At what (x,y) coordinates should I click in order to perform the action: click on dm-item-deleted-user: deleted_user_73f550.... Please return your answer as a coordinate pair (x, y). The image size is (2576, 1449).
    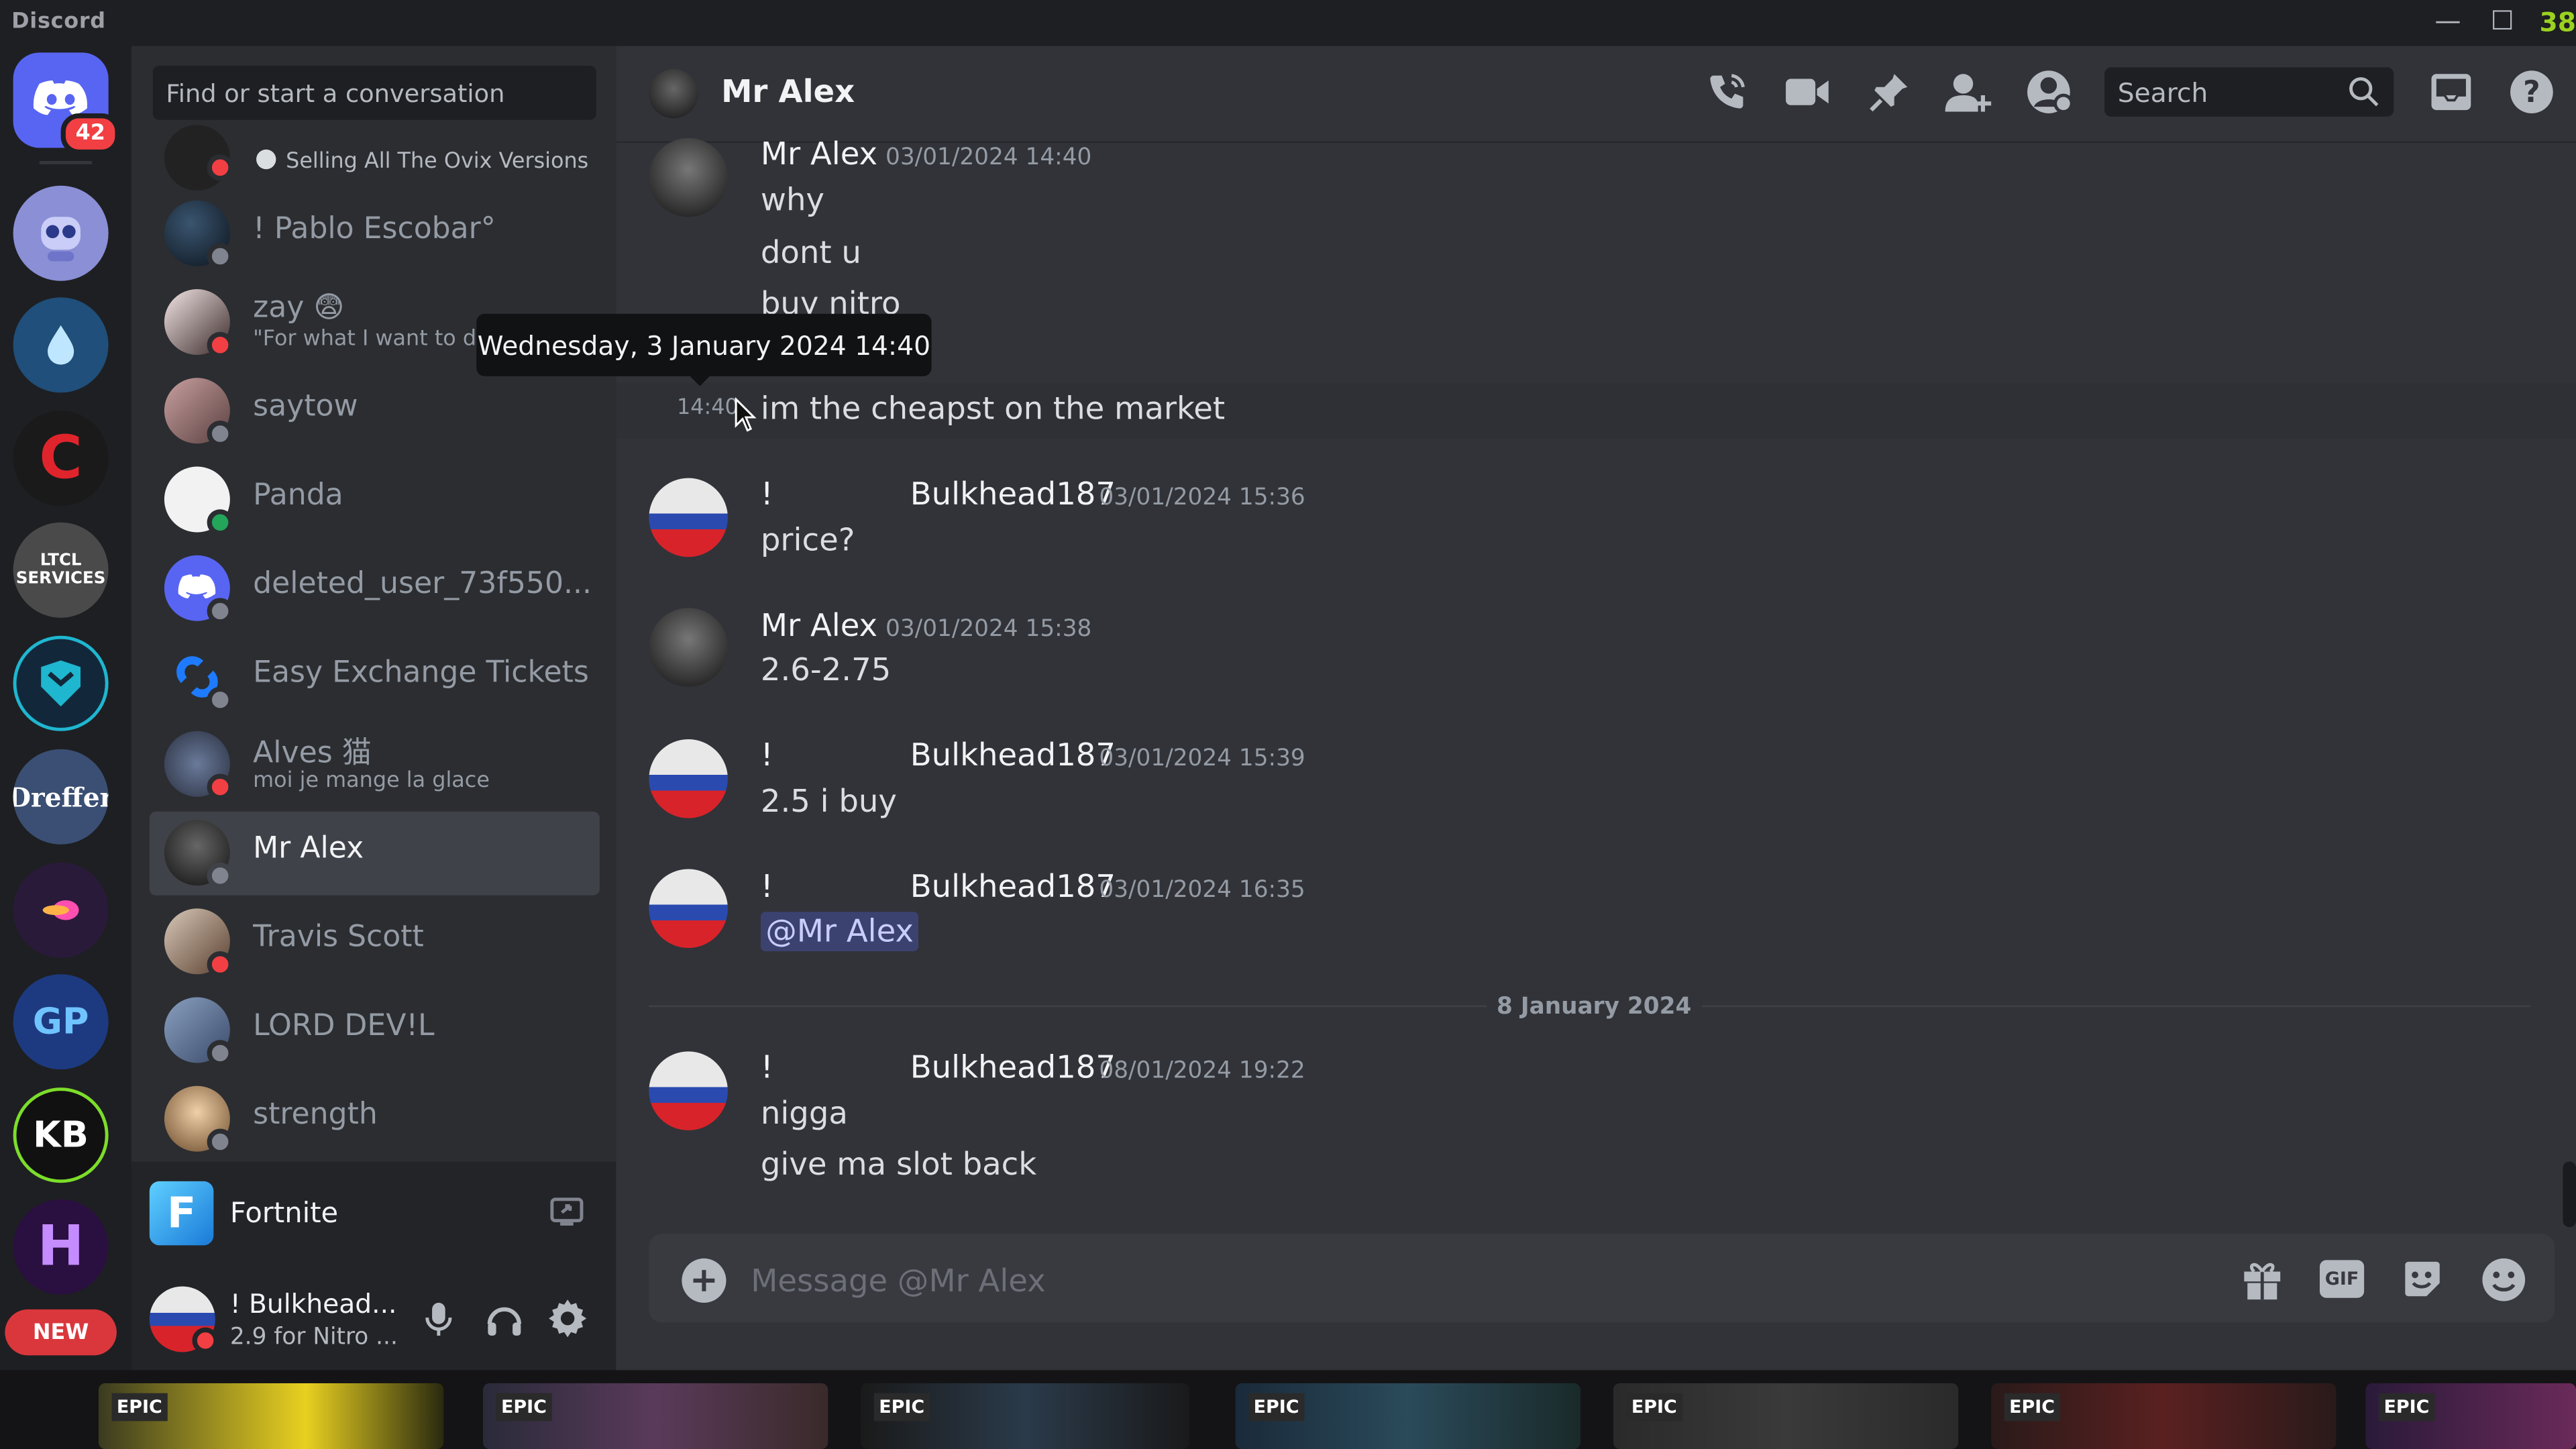
    Looking at the image, I should click on (375, 588).